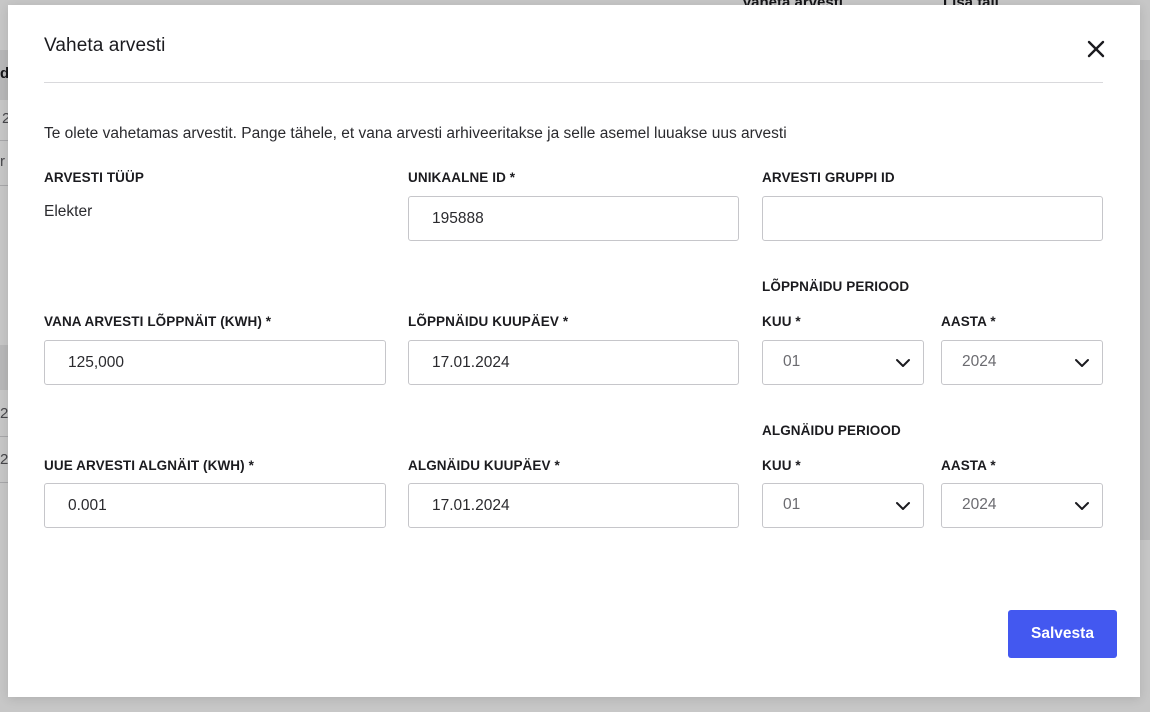 Image resolution: width=1150 pixels, height=712 pixels. I want to click on close-button, so click(1096, 49).